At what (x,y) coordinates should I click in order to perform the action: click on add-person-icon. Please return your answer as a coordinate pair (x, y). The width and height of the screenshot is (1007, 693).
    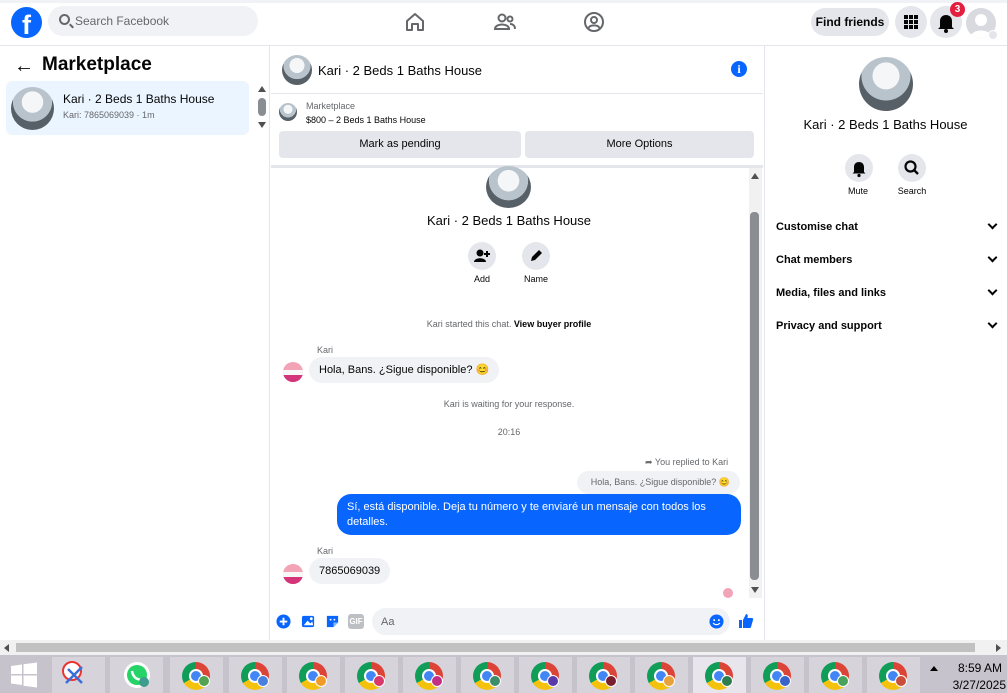
    Looking at the image, I should click on (482, 255).